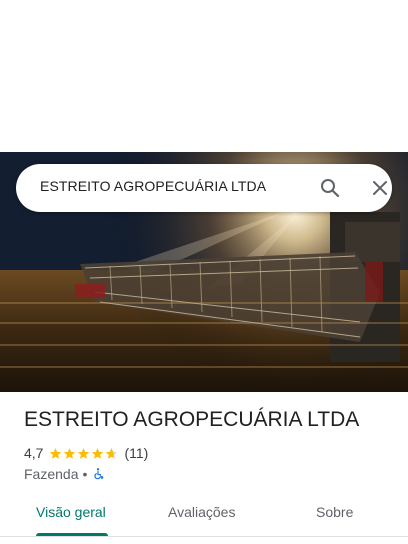 The width and height of the screenshot is (408, 544). Describe the element at coordinates (380, 188) in the screenshot. I see `close-icon` at that location.